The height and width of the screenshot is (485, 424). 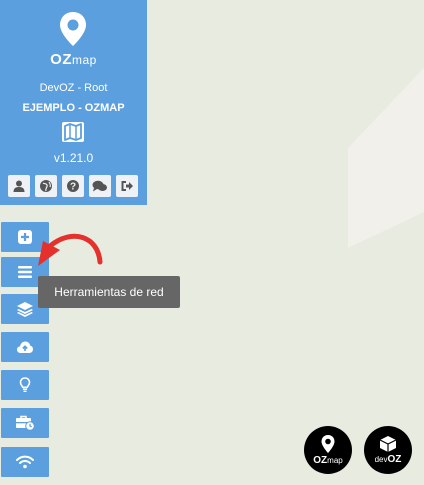 I want to click on wifi-button, so click(x=25, y=462).